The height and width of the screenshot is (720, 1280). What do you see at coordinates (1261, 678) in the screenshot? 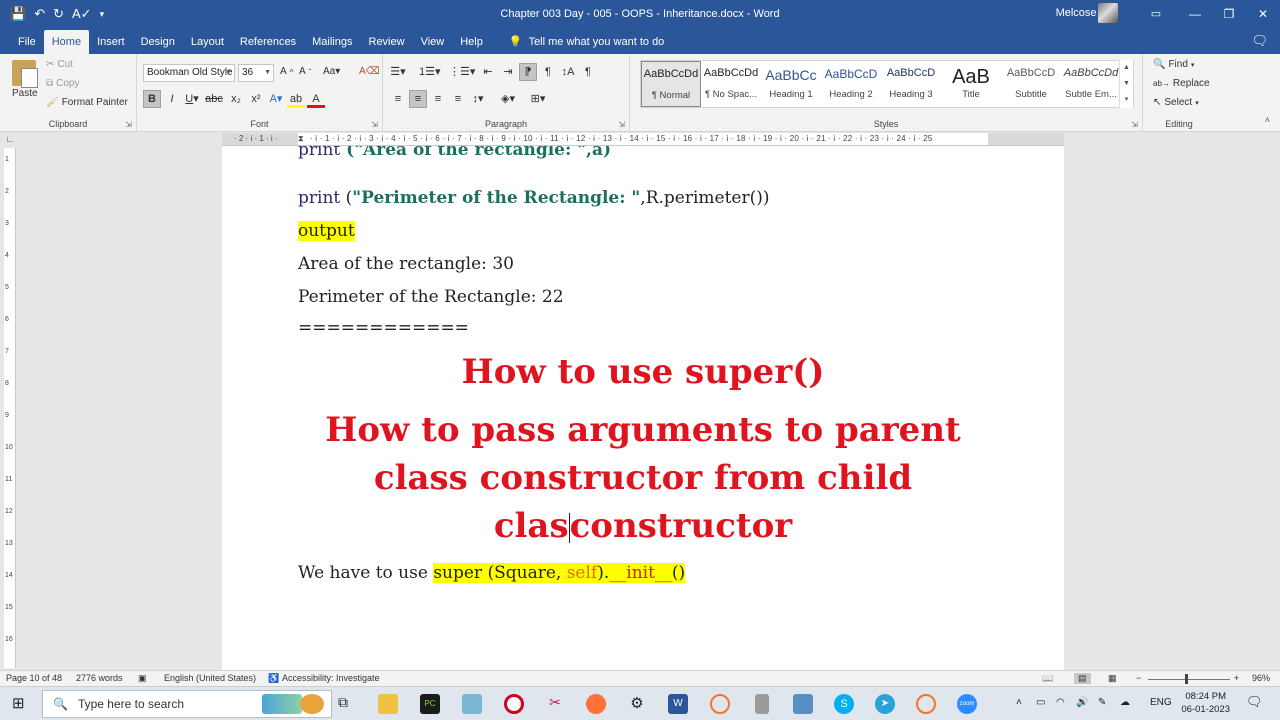
I see `zoom-level: 96%` at bounding box center [1261, 678].